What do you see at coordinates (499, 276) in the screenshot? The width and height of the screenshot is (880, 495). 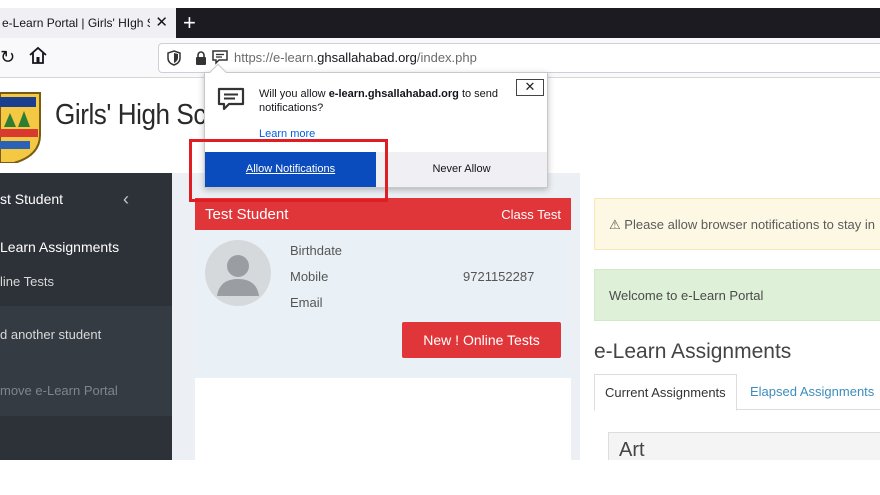 I see `mobile-value: 9721152287` at bounding box center [499, 276].